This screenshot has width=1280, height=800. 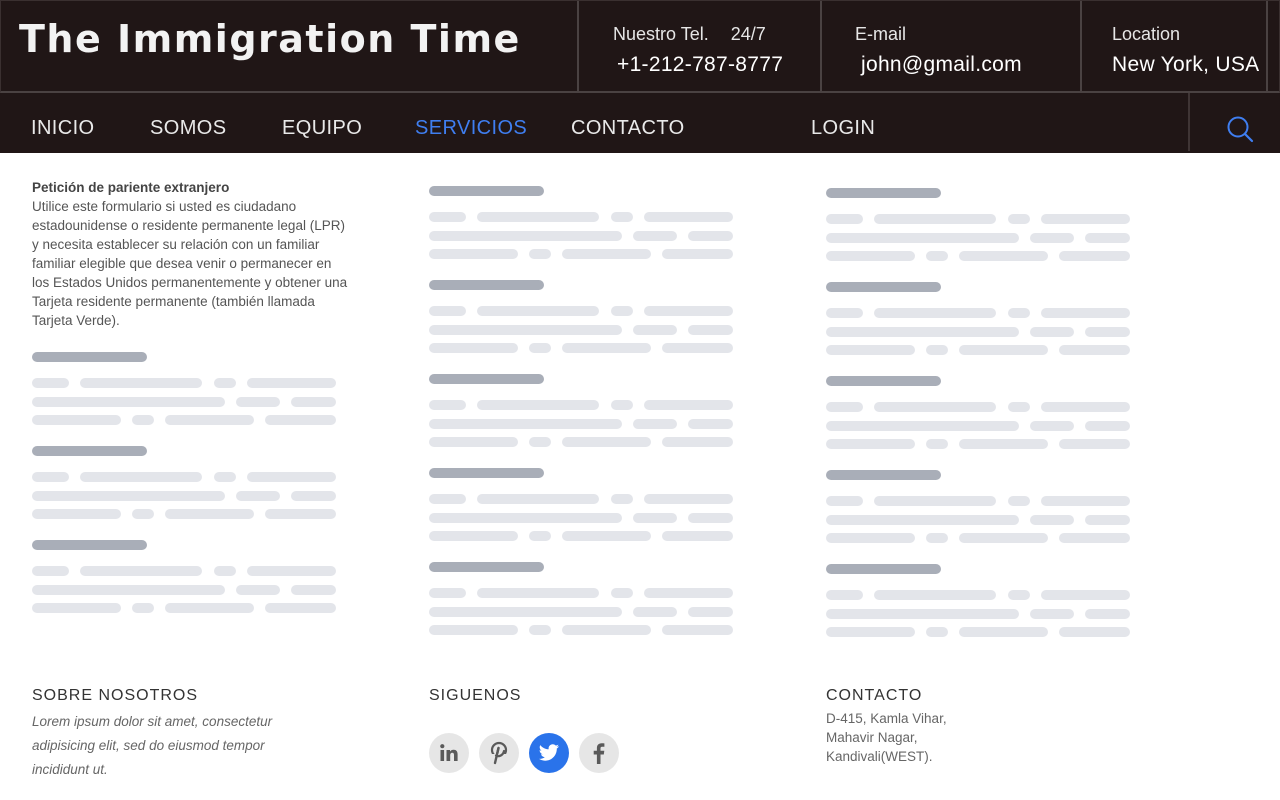 I want to click on email-info: E-mail john@gmail.com, so click(x=950, y=47).